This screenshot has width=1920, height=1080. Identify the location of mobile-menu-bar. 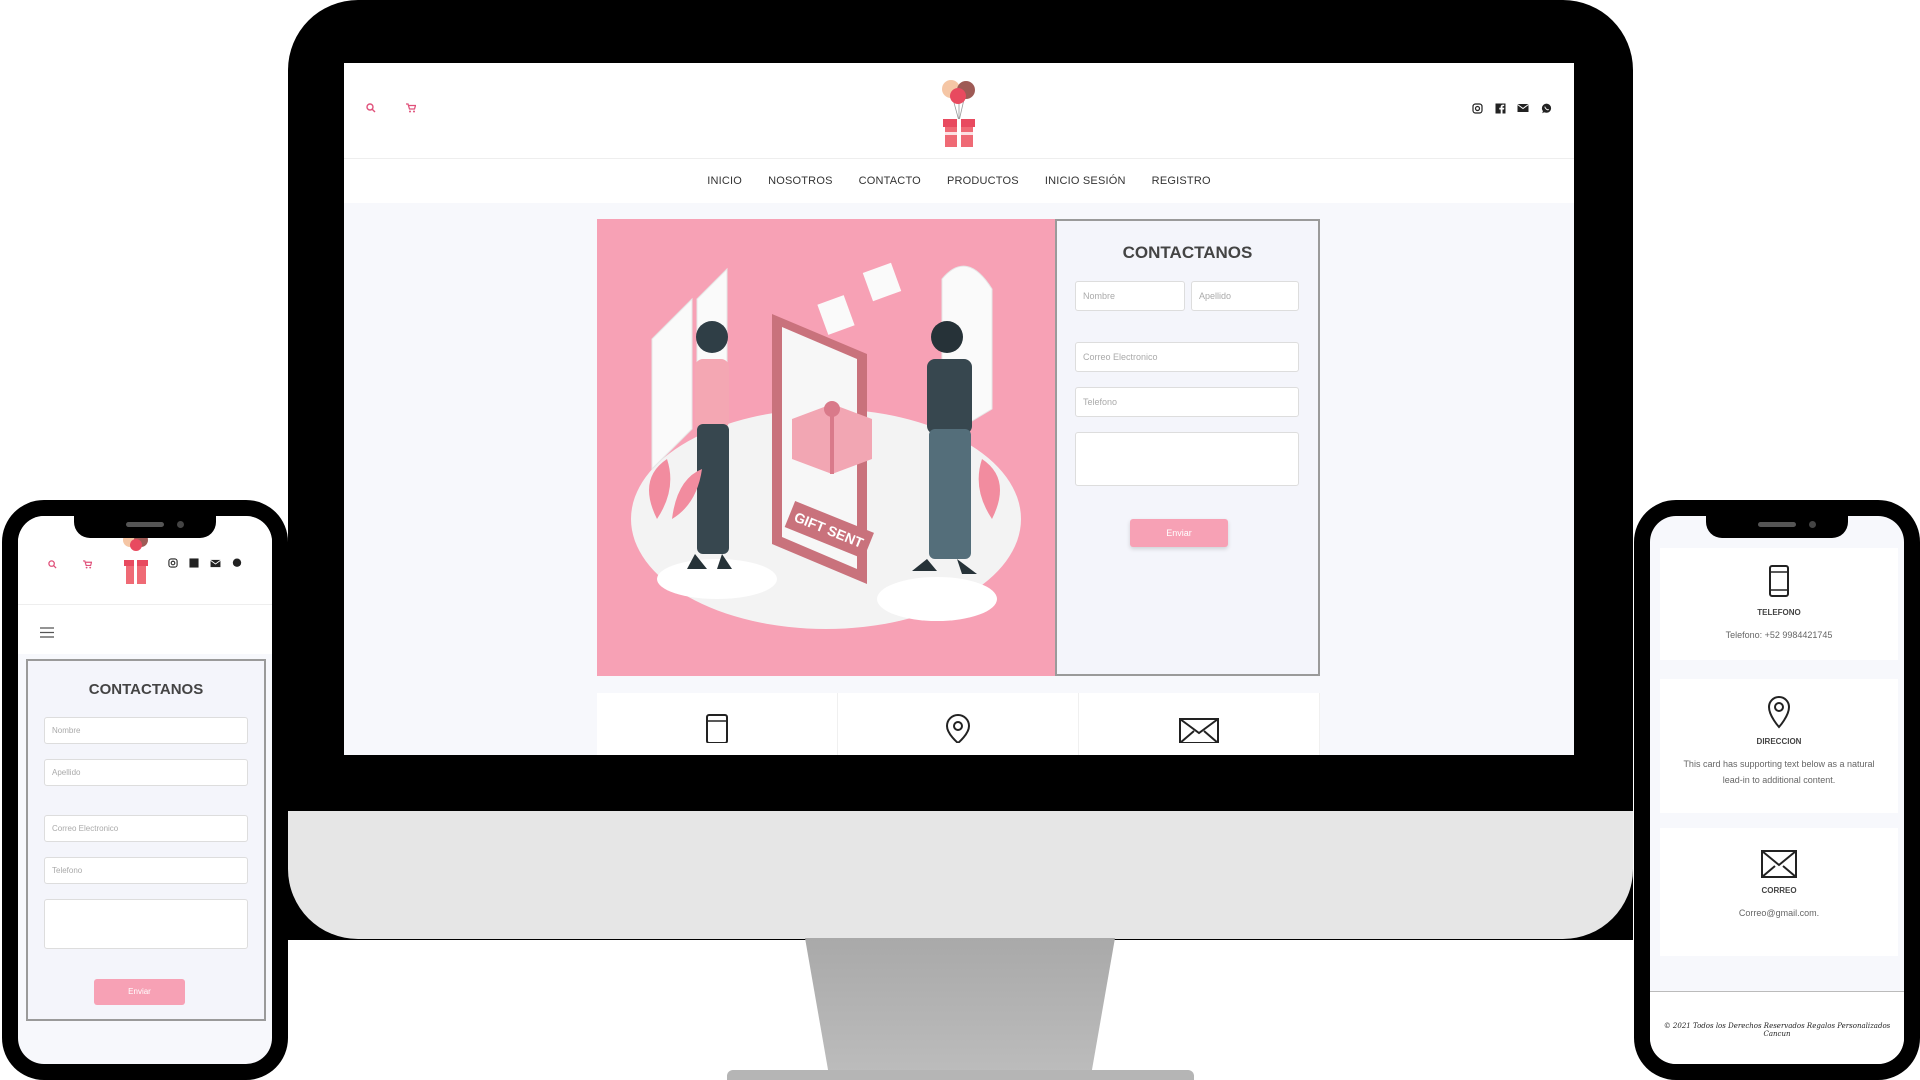
(145, 629).